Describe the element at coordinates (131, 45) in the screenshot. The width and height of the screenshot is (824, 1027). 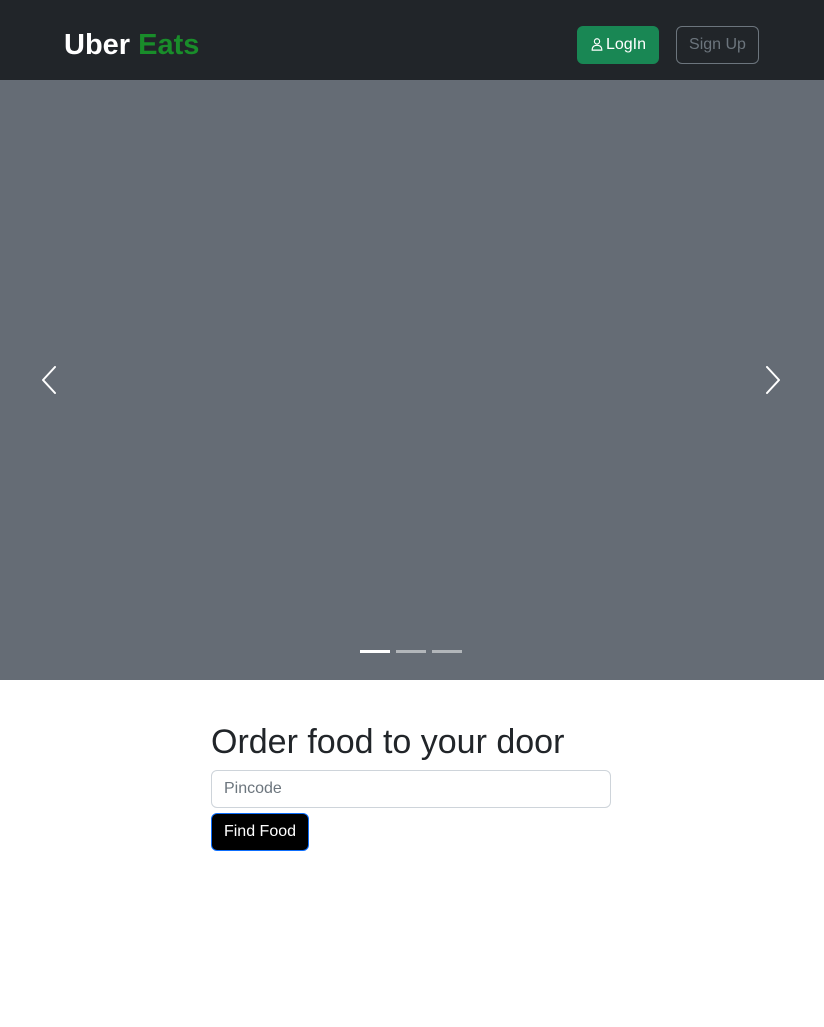
I see `brand-logo: Uber Eats` at that location.